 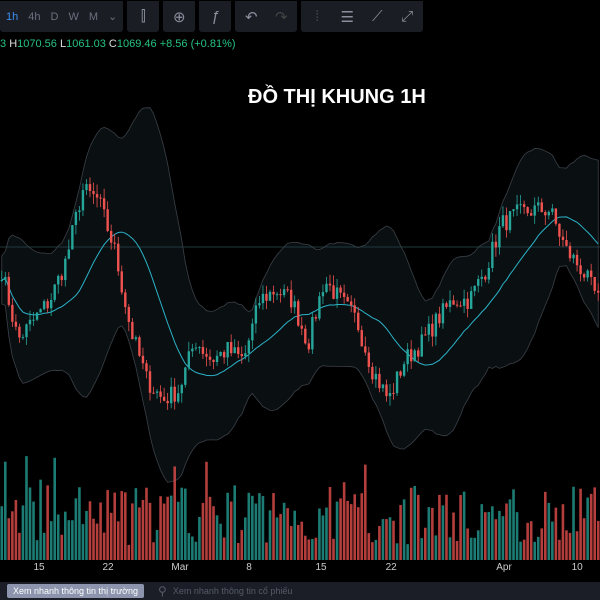 I want to click on plus-circle-icon: ⊕, so click(x=179, y=17).